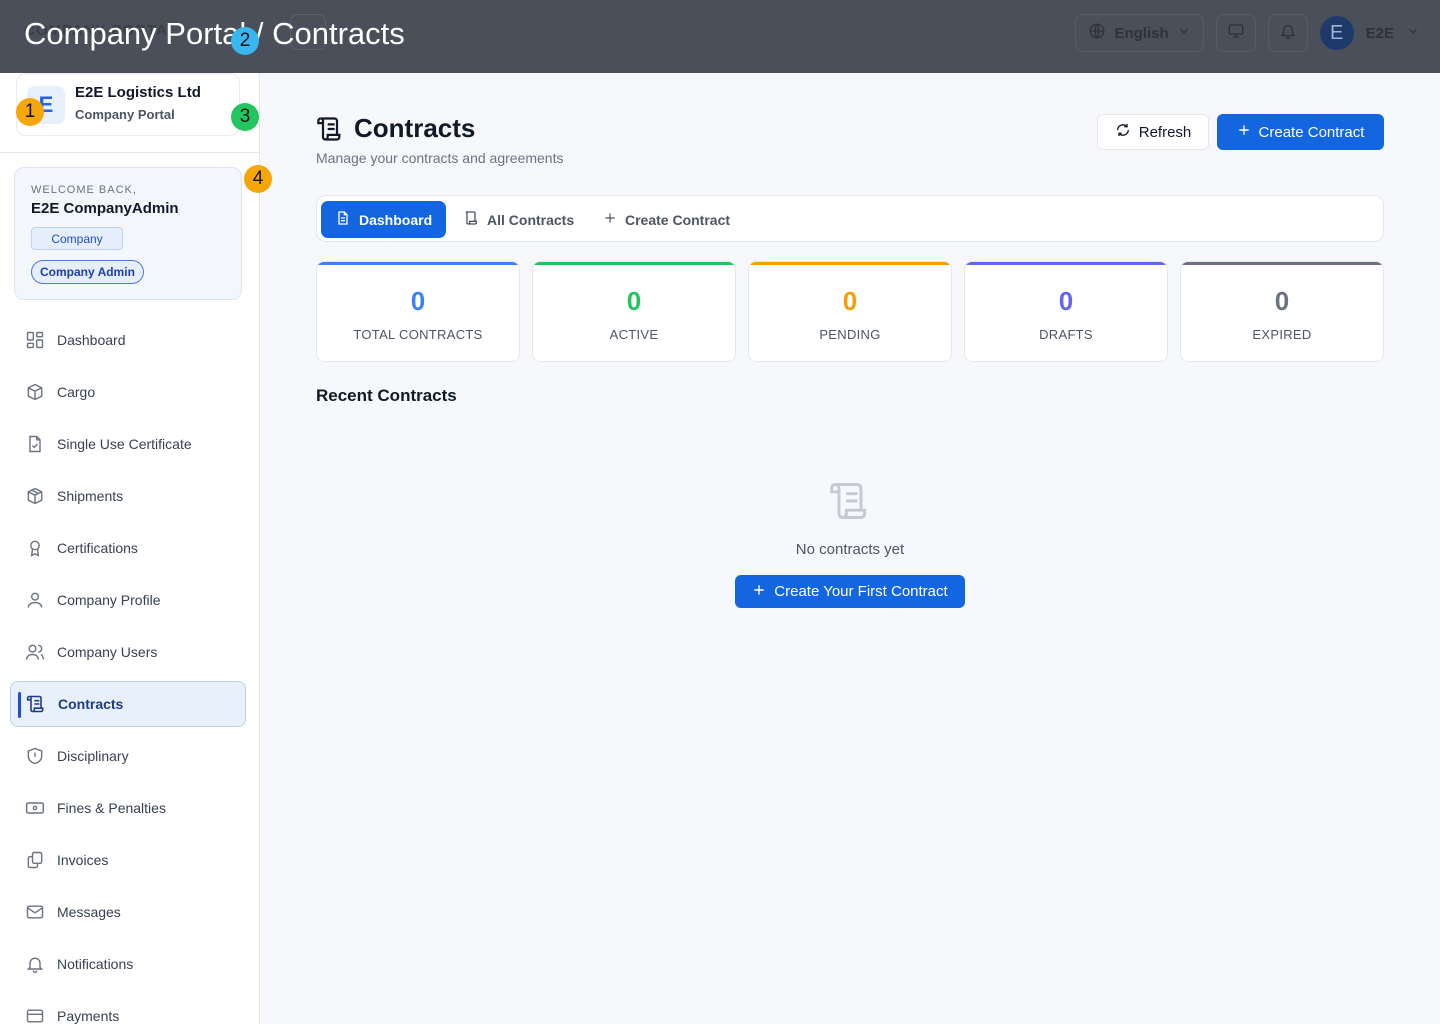 This screenshot has height=1024, width=1440. I want to click on avatar: E, so click(1336, 33).